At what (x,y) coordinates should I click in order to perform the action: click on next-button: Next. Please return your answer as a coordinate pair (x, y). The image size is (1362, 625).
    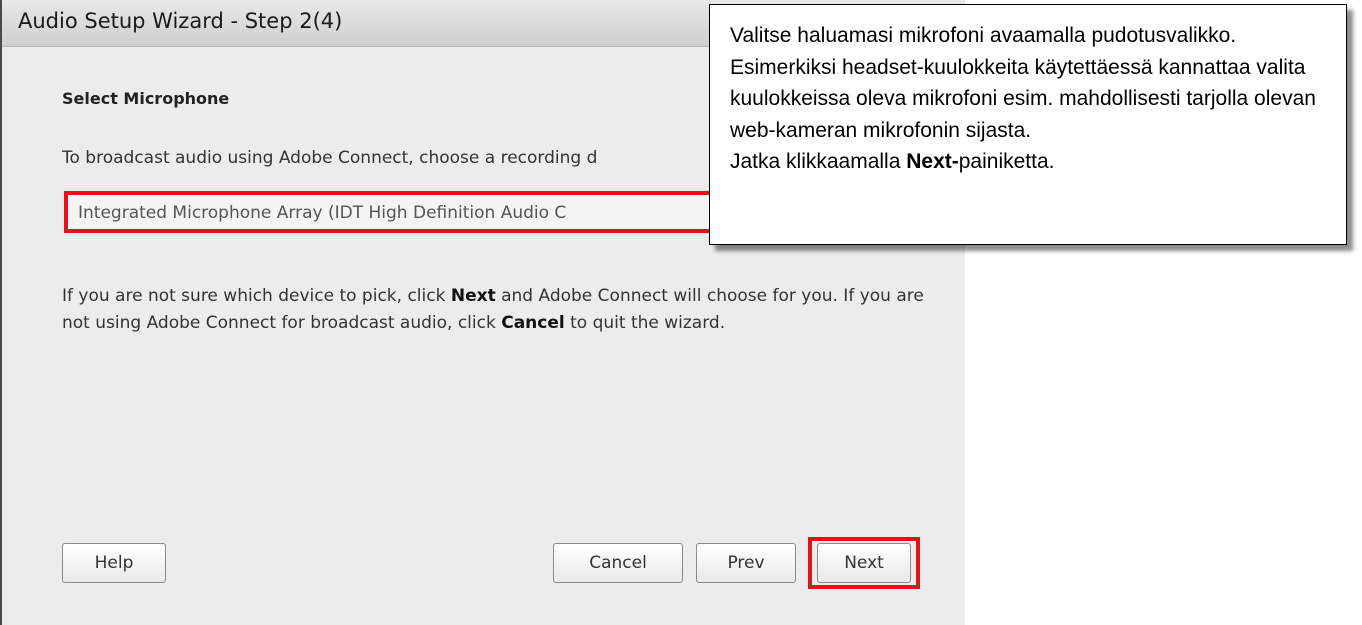
    Looking at the image, I should click on (864, 563).